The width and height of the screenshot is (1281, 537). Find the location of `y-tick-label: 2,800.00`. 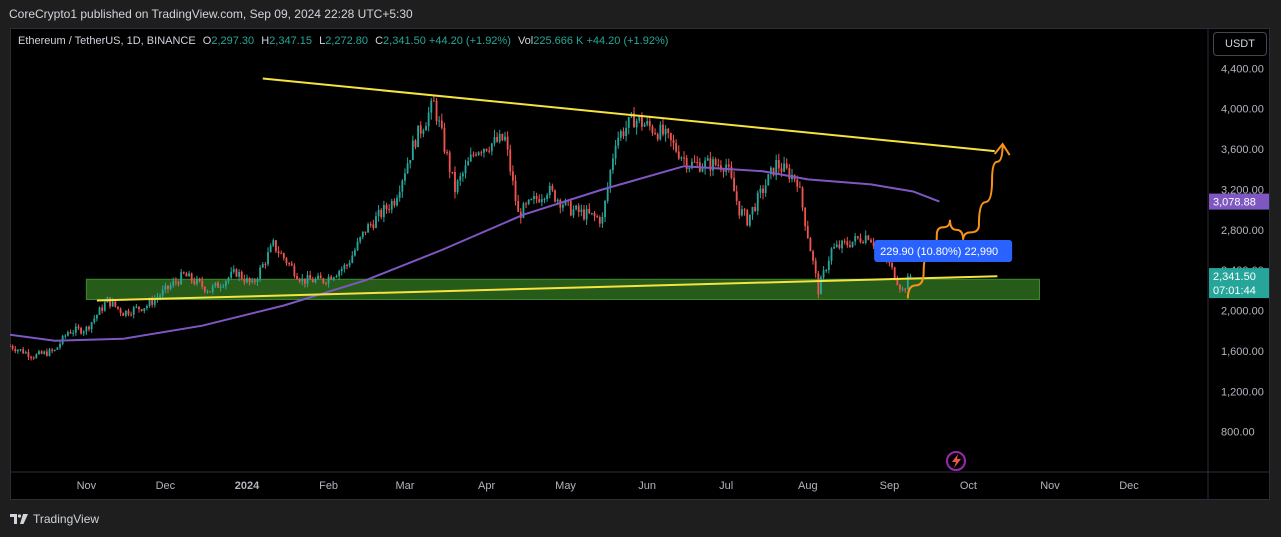

y-tick-label: 2,800.00 is located at coordinates (1242, 231).